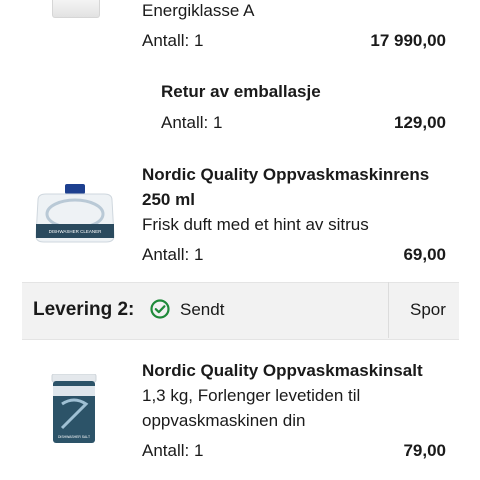 The image size is (480, 480). Describe the element at coordinates (76, 231) in the screenshot. I see `image-label-text: DISHWASHER CLEANER` at that location.